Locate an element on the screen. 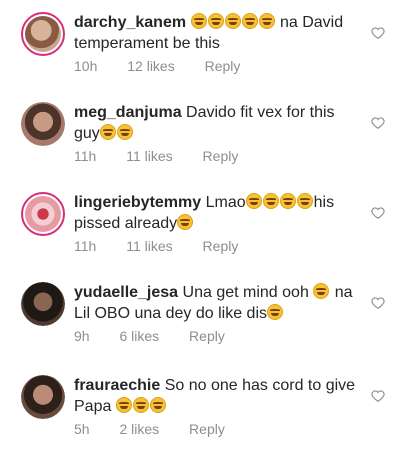  like-count: 12 likes is located at coordinates (150, 66).